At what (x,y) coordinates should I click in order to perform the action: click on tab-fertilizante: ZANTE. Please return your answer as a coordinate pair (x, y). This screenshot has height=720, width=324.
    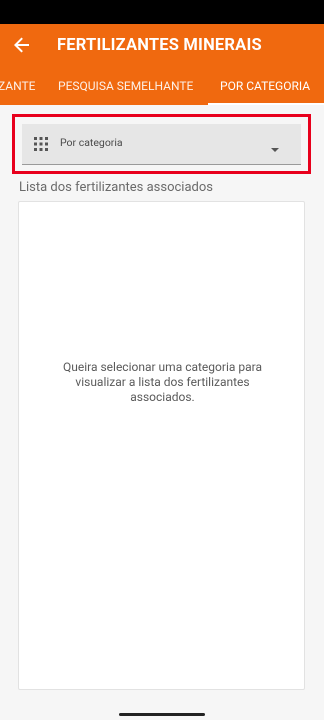
    Looking at the image, I should click on (17, 86).